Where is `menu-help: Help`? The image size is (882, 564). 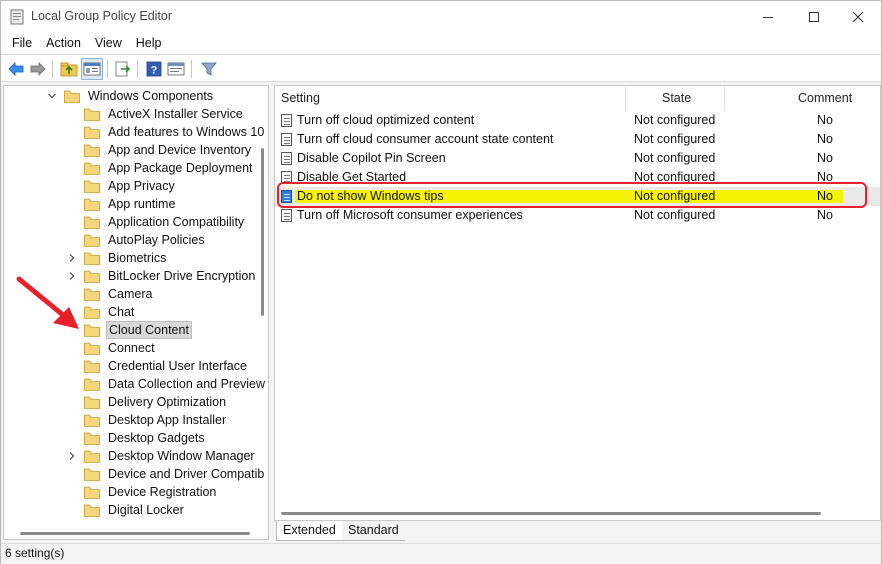
menu-help: Help is located at coordinates (149, 43).